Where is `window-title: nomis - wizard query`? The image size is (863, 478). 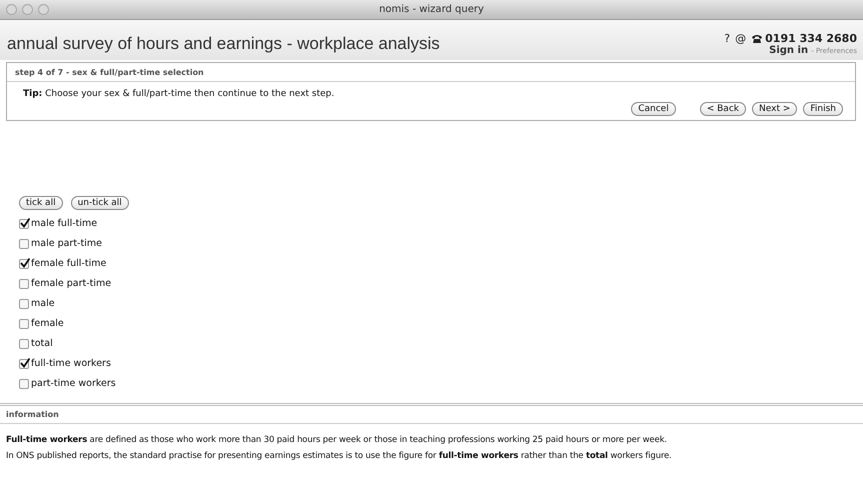
window-title: nomis - wizard query is located at coordinates (431, 9).